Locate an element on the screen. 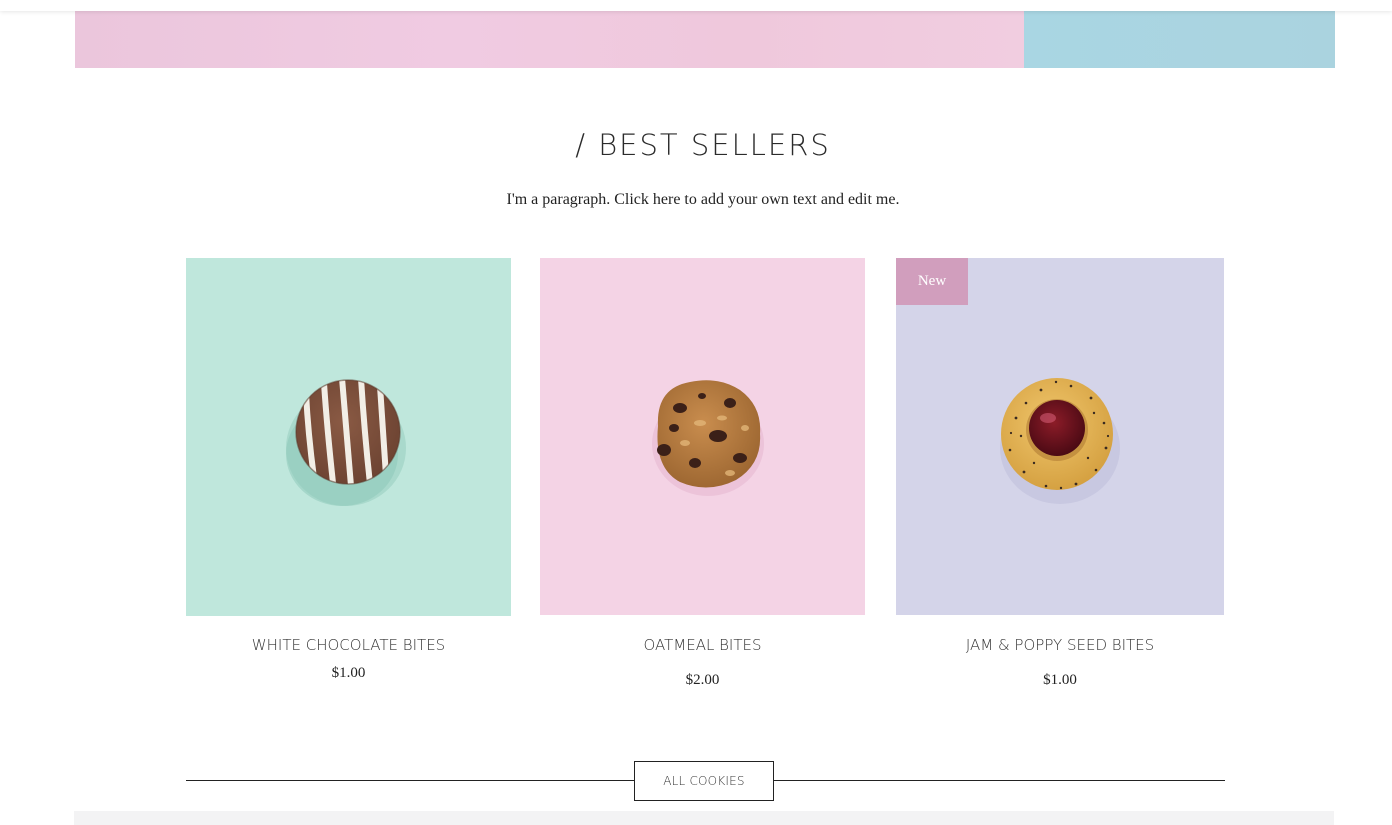 Image resolution: width=1392 pixels, height=825 pixels. hero-banner is located at coordinates (705, 39).